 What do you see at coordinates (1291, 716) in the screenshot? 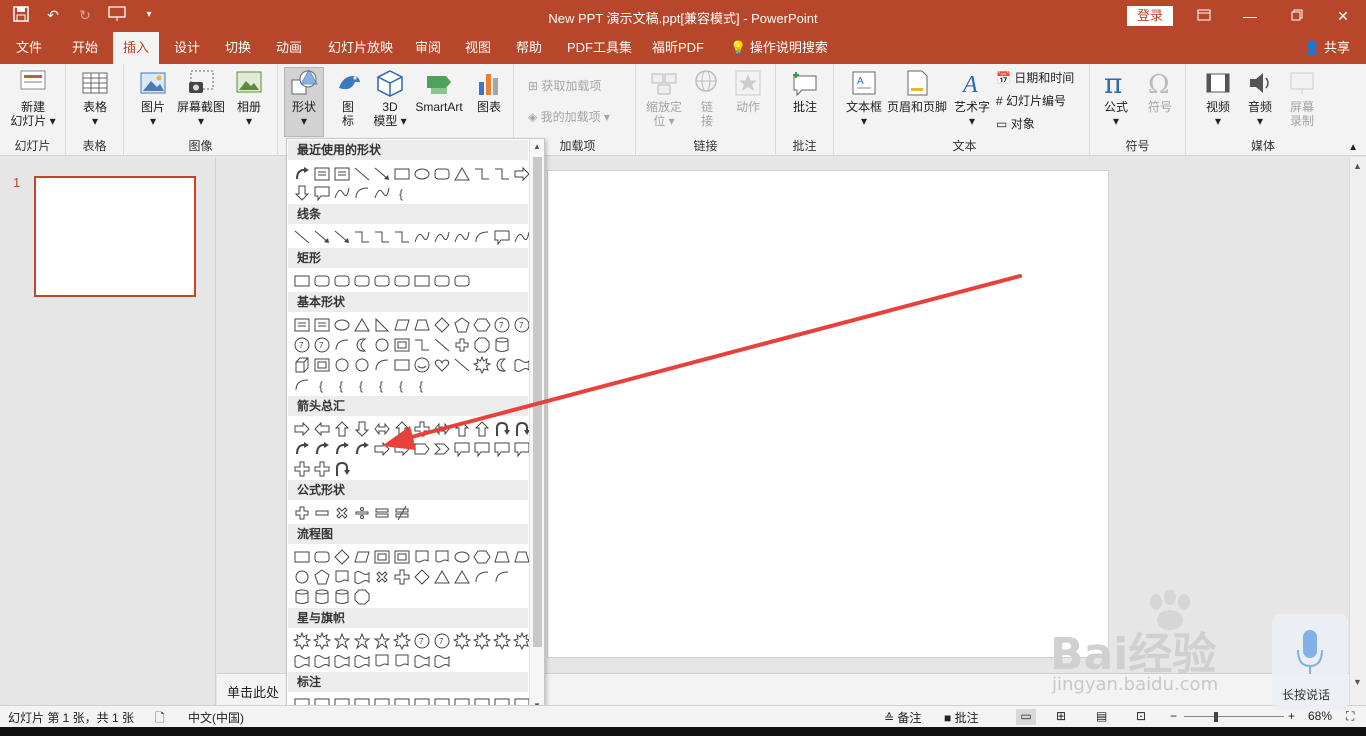
I see `zoom-in-icon: +` at bounding box center [1291, 716].